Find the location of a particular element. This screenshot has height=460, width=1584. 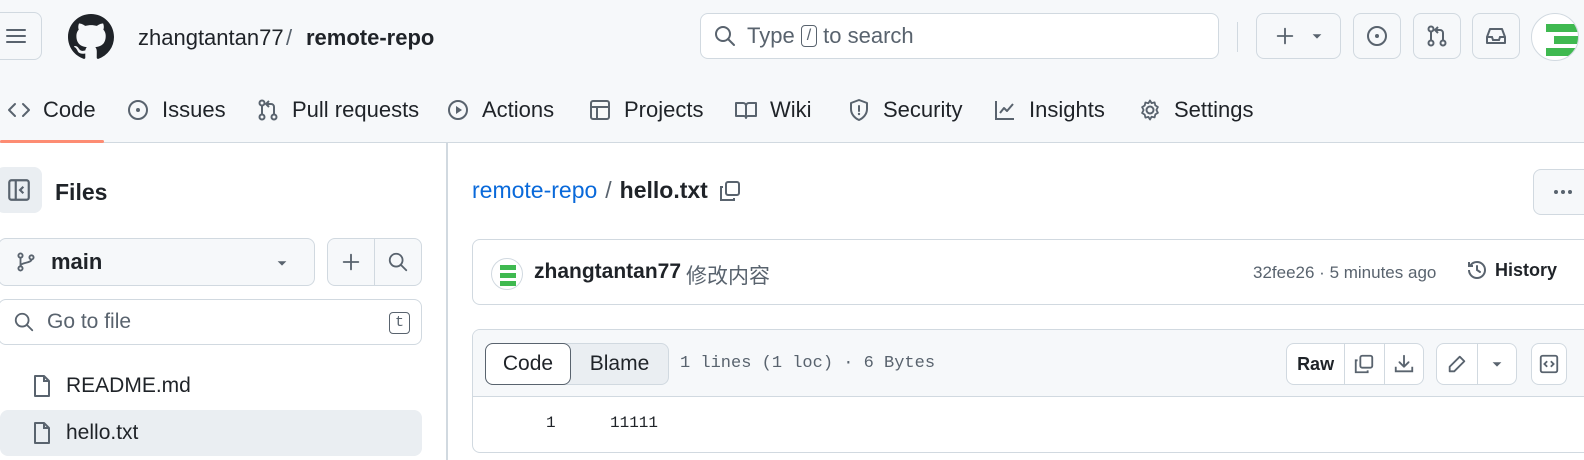

tab-label: Wiki is located at coordinates (791, 109).